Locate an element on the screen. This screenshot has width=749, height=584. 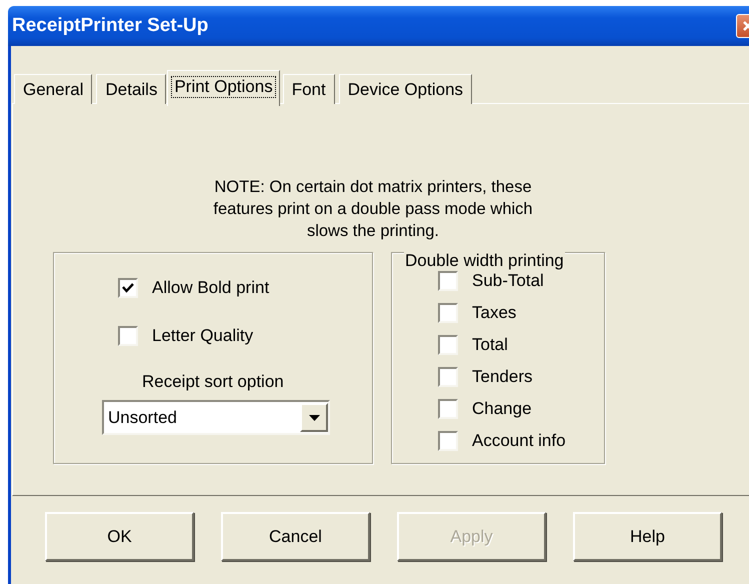
note-text: NOTE: On certain dot matrix printers, these features print on a double pass mode which slows the printing. is located at coordinates (373, 209).